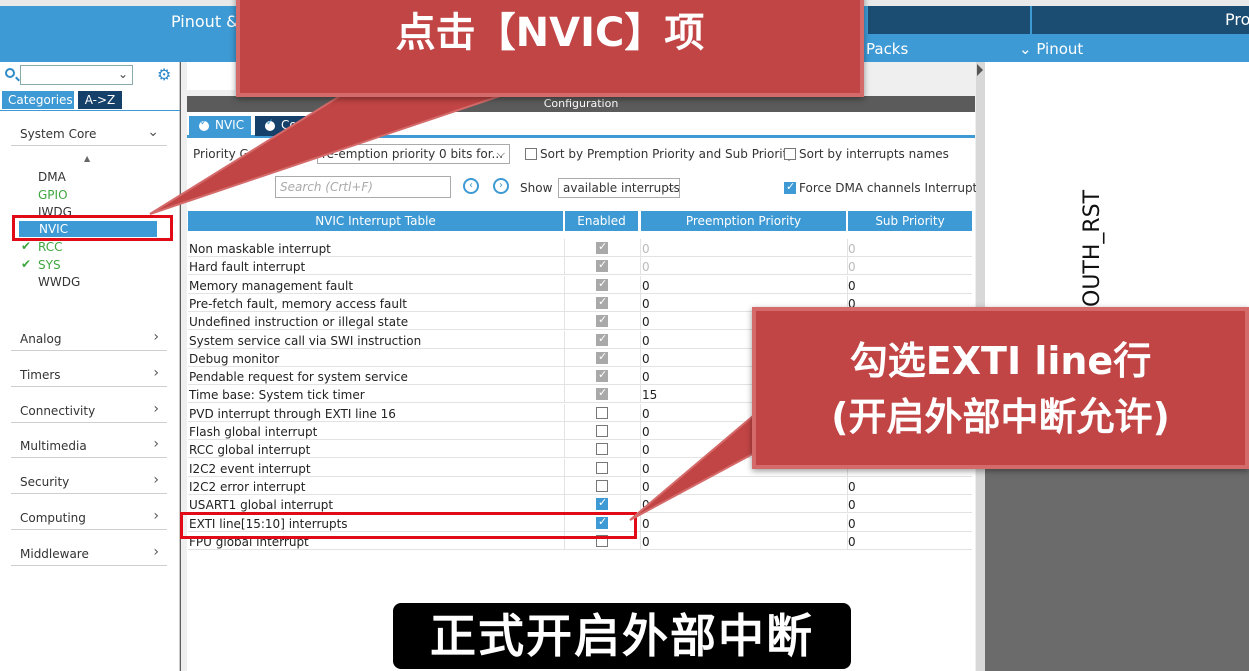  I want to click on pinout-menu: ⌄ Pinout, so click(1051, 49).